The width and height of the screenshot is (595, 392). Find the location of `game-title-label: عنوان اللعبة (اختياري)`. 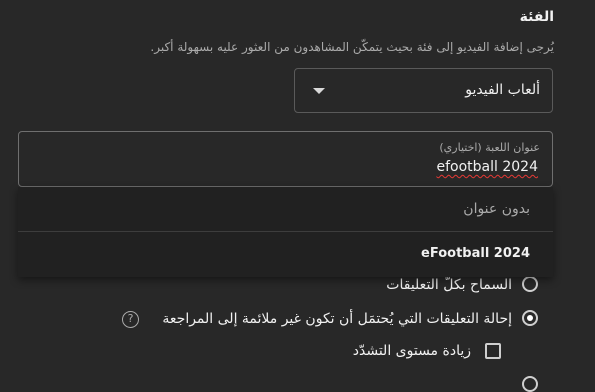

game-title-label: عنوان اللعبة (اختياري) is located at coordinates (489, 147).